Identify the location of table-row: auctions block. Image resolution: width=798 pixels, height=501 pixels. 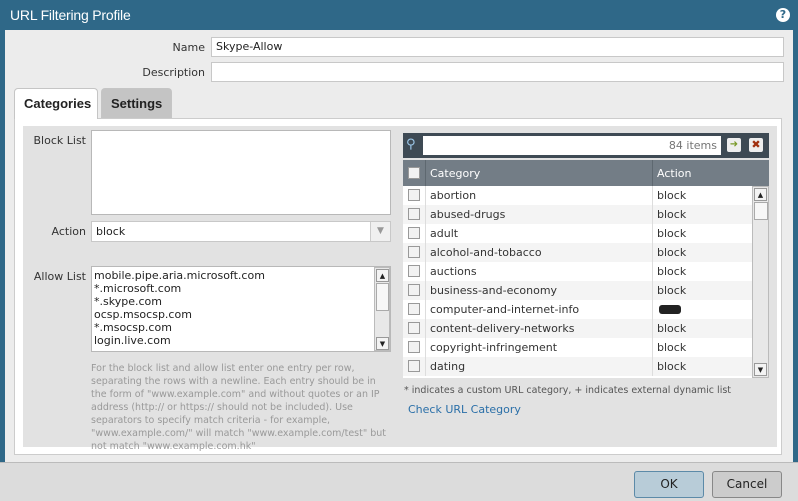
(577, 271).